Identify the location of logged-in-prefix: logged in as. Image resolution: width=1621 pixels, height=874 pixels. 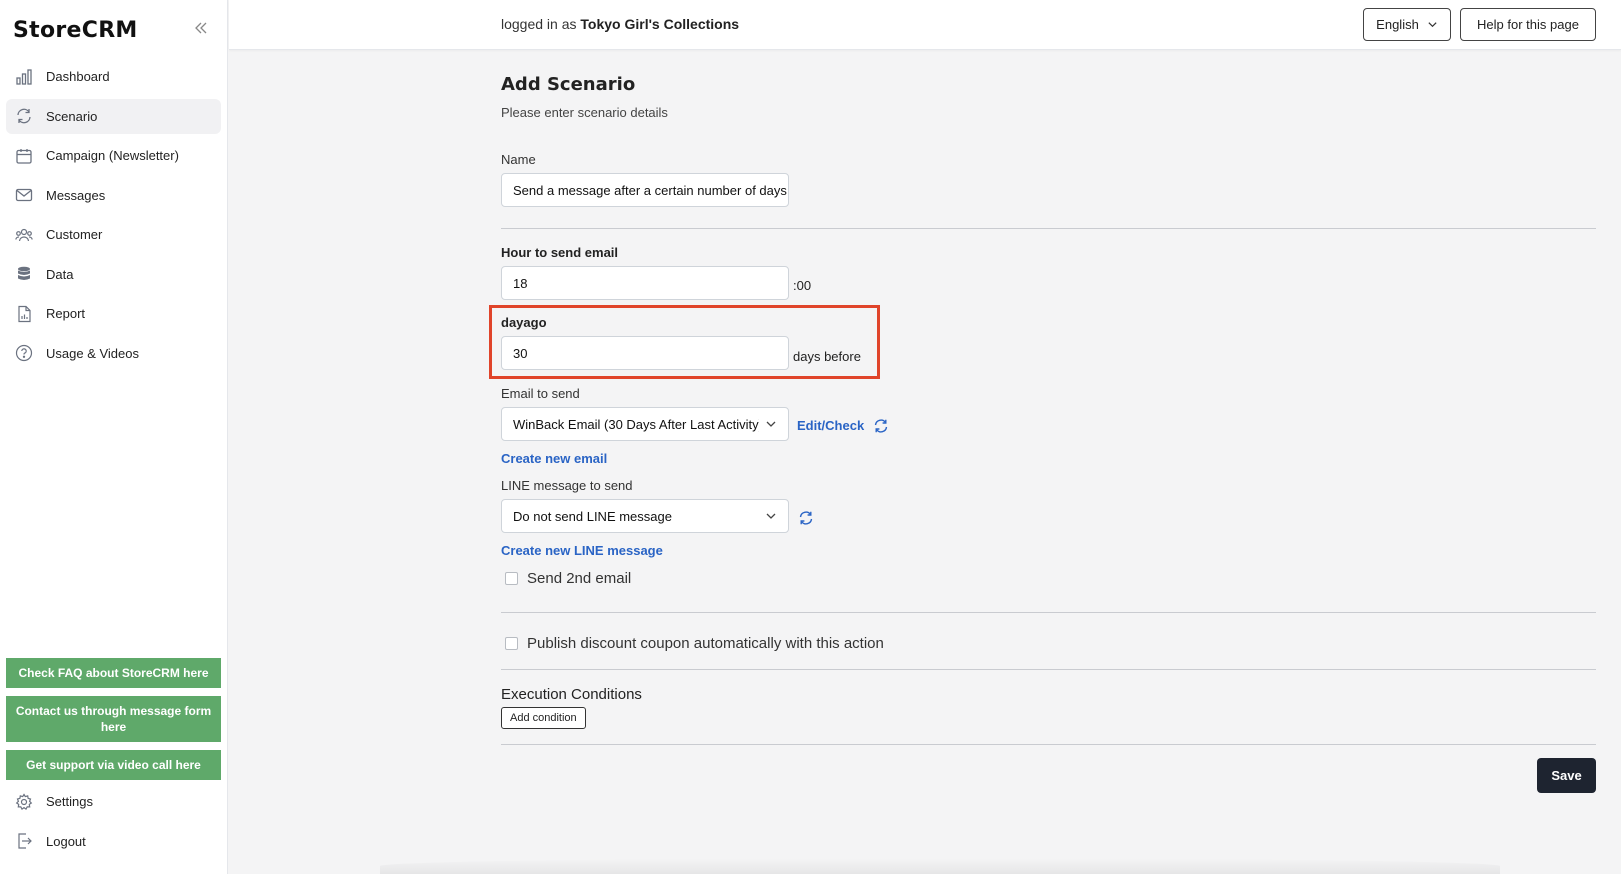
(539, 24).